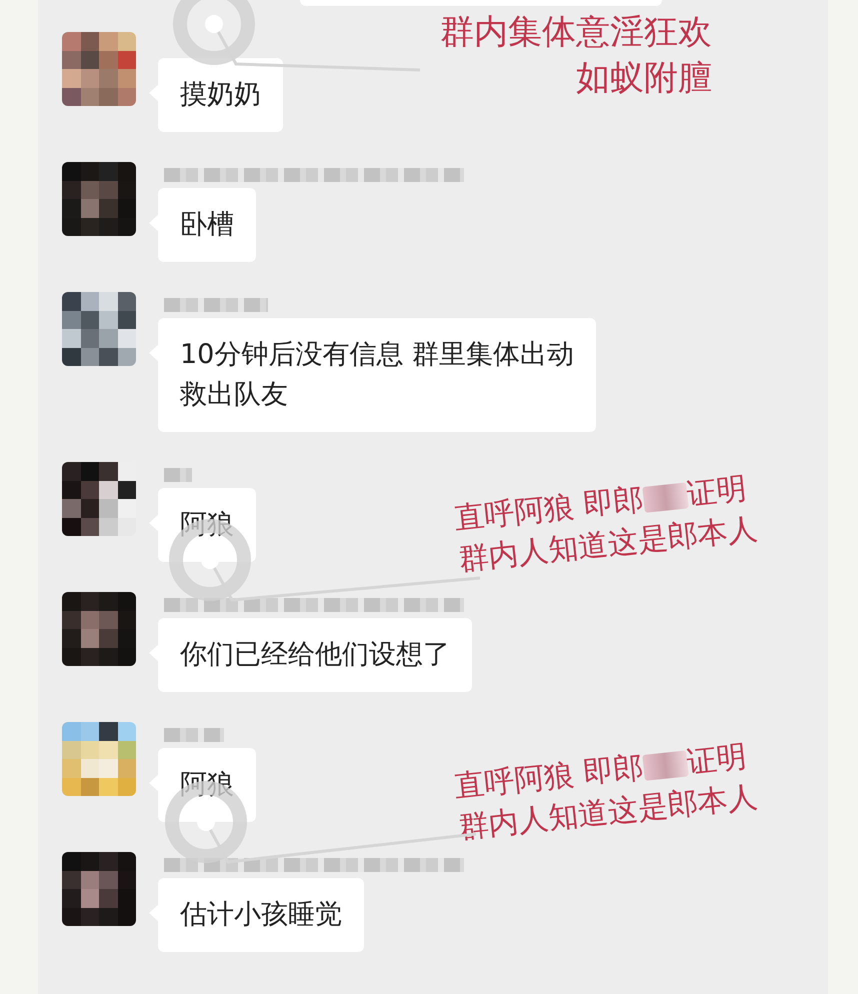 This screenshot has height=994, width=858. I want to click on message-bubble: 估计小孩睡觉, so click(261, 915).